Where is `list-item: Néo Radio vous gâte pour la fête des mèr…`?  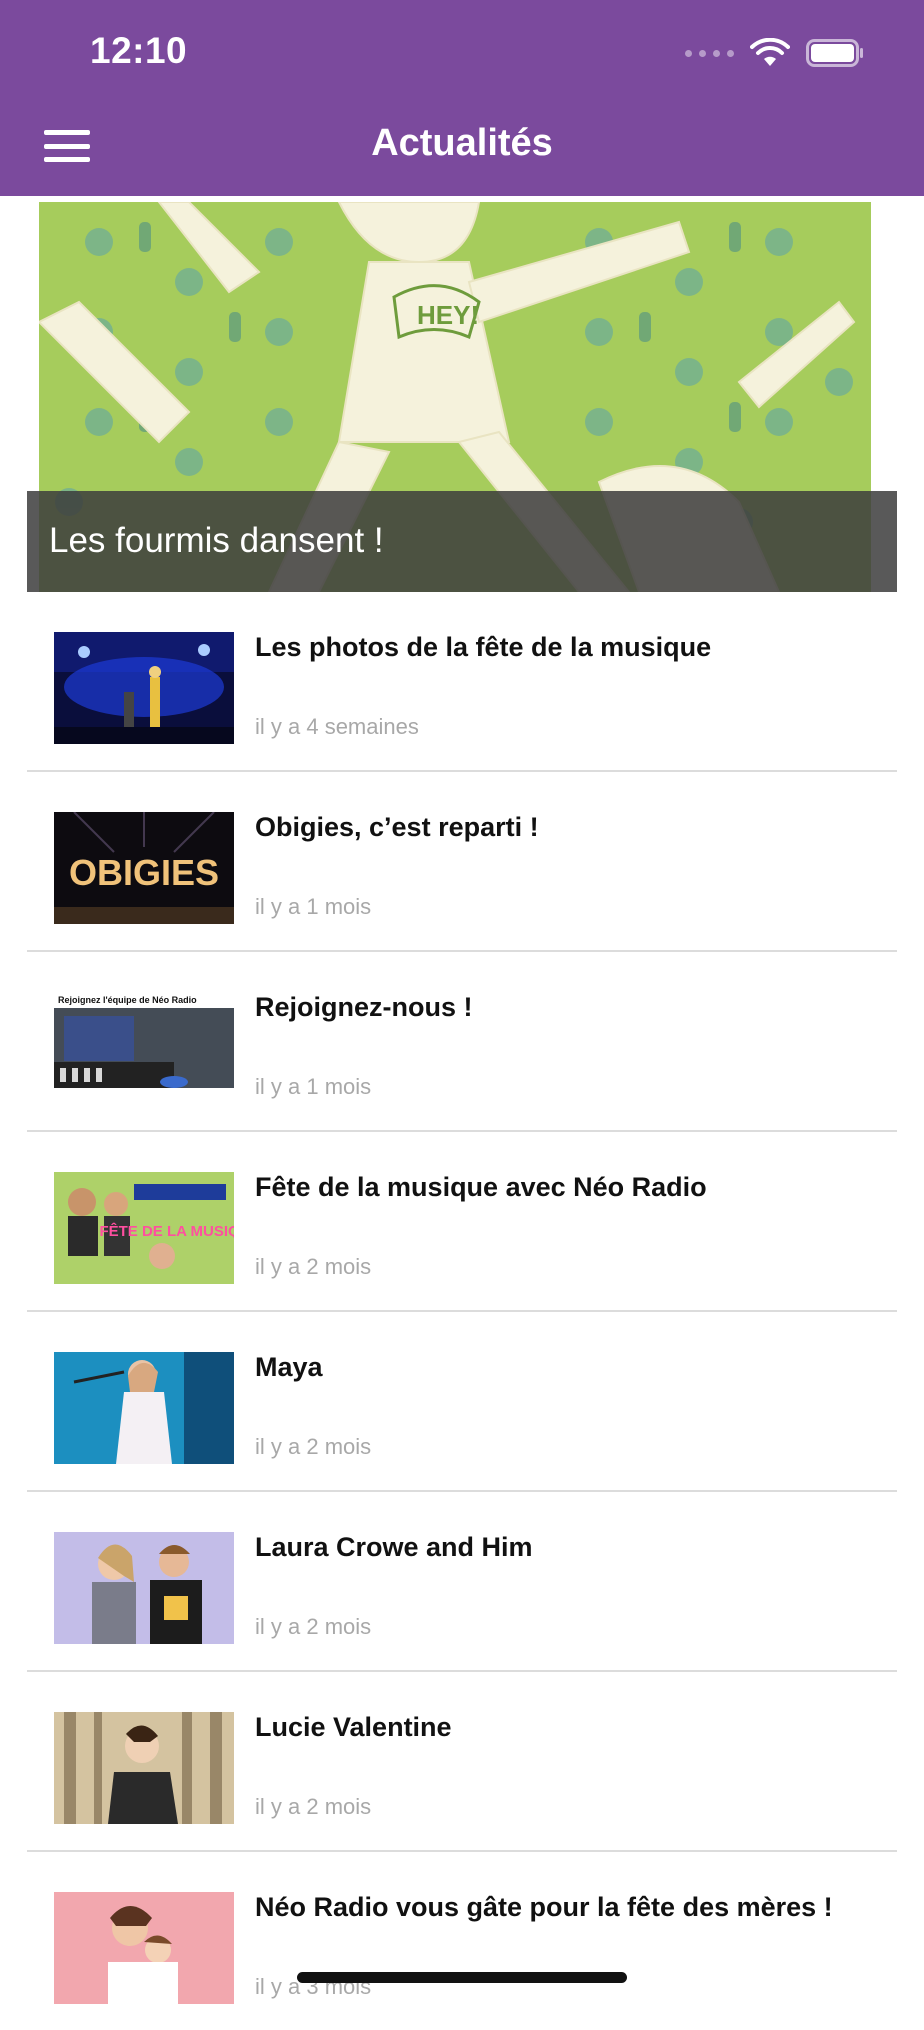
list-item: Néo Radio vous gâte pour la fête des mèr… is located at coordinates (462, 1941).